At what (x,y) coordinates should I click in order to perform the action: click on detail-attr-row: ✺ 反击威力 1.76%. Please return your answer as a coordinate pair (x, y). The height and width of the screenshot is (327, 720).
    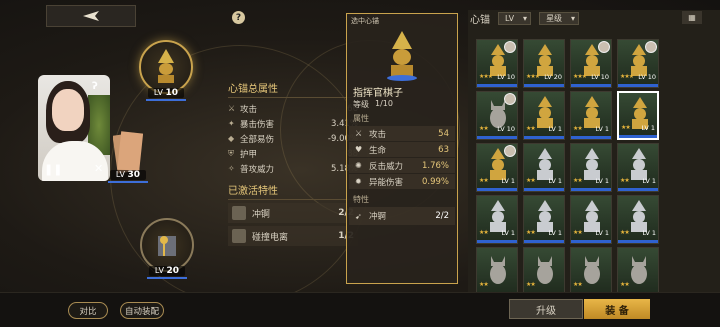
    Looking at the image, I should click on (402, 165).